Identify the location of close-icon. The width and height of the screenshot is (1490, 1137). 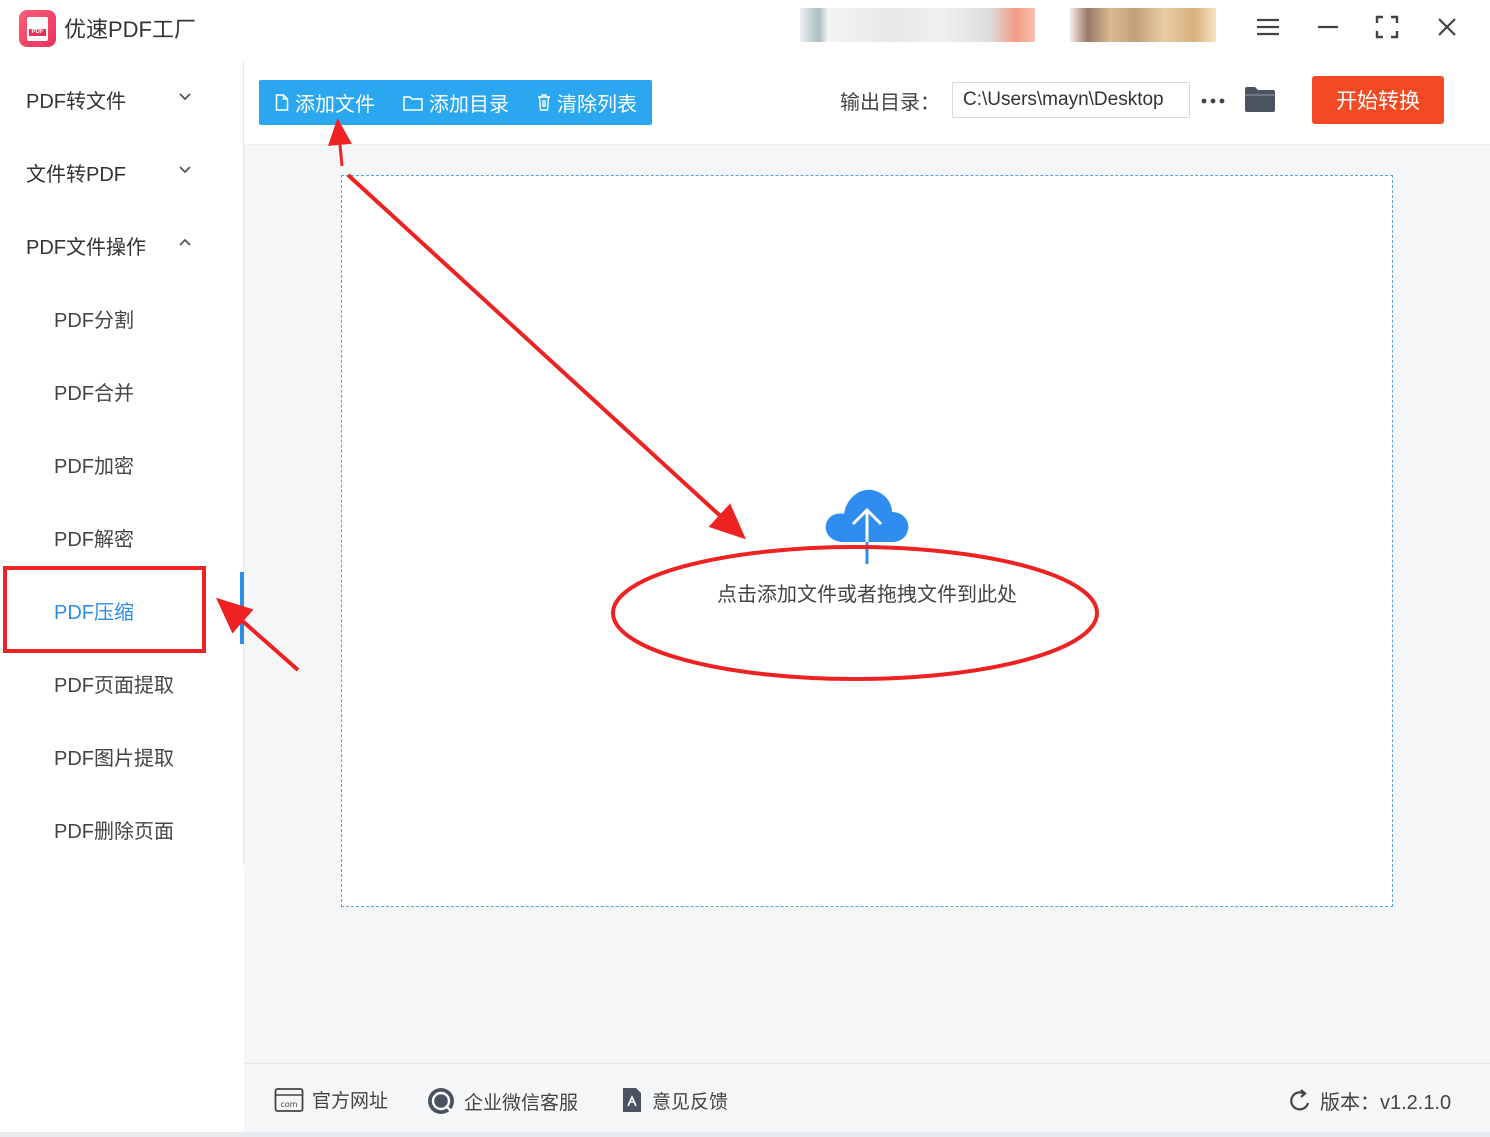
(1447, 27).